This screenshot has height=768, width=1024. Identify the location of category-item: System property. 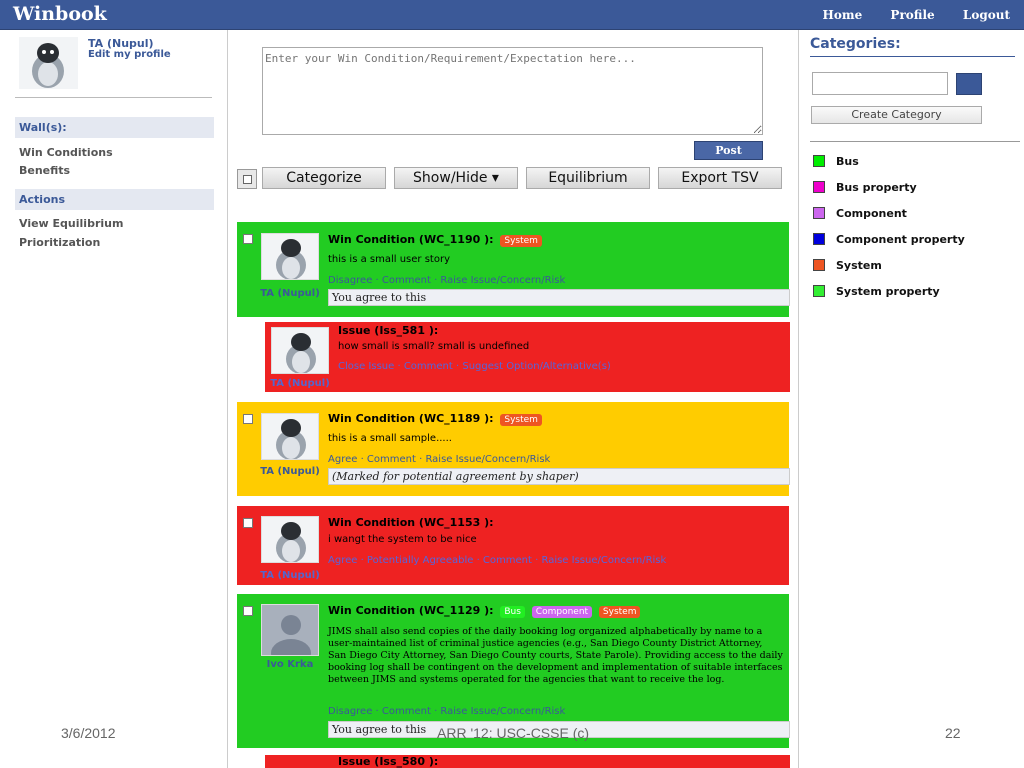
(876, 291).